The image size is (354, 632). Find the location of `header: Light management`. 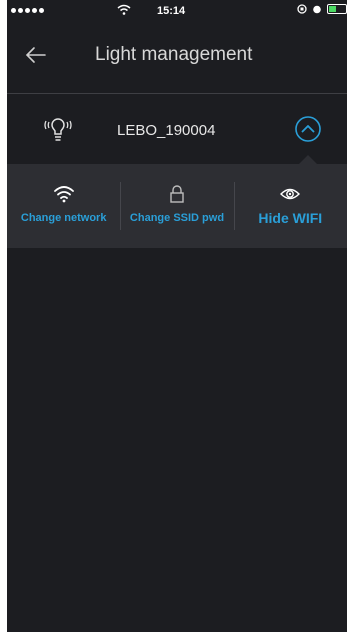

header: Light management is located at coordinates (177, 55).